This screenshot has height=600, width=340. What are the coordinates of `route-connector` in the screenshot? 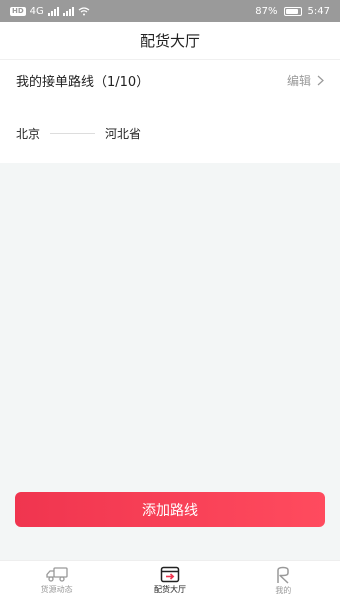 It's located at (73, 133).